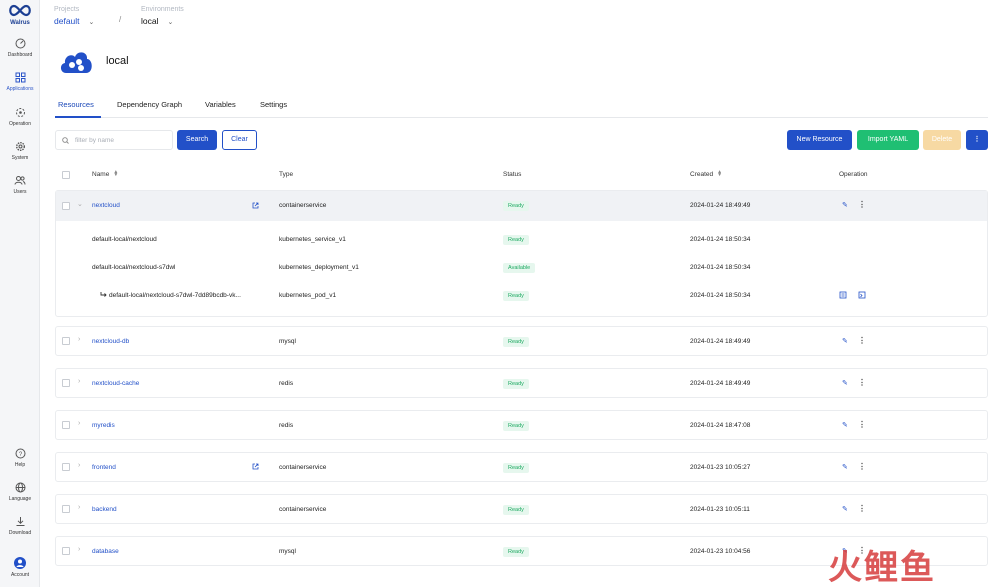  What do you see at coordinates (319, 267) in the screenshot?
I see `resource-type: kubernetes_deployment_v1` at bounding box center [319, 267].